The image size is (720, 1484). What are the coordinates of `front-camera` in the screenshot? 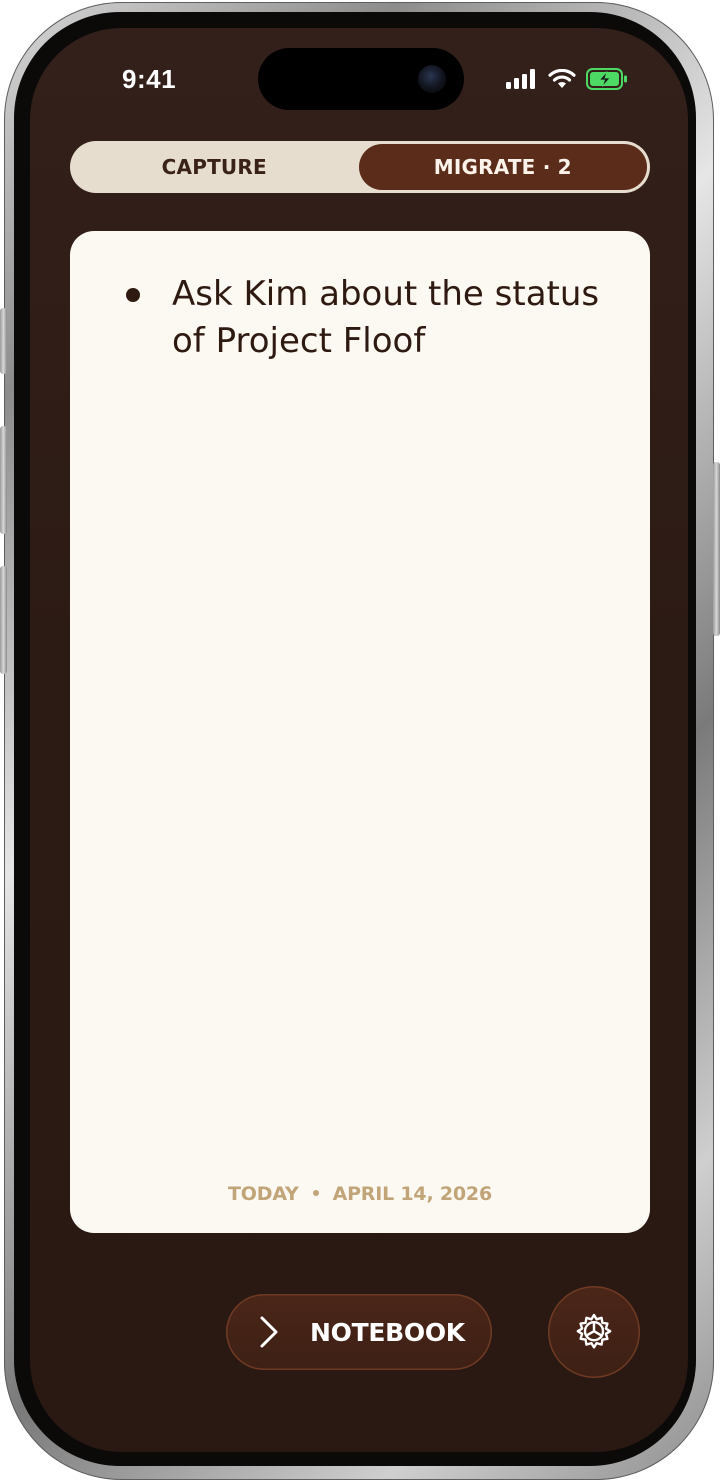 It's located at (432, 79).